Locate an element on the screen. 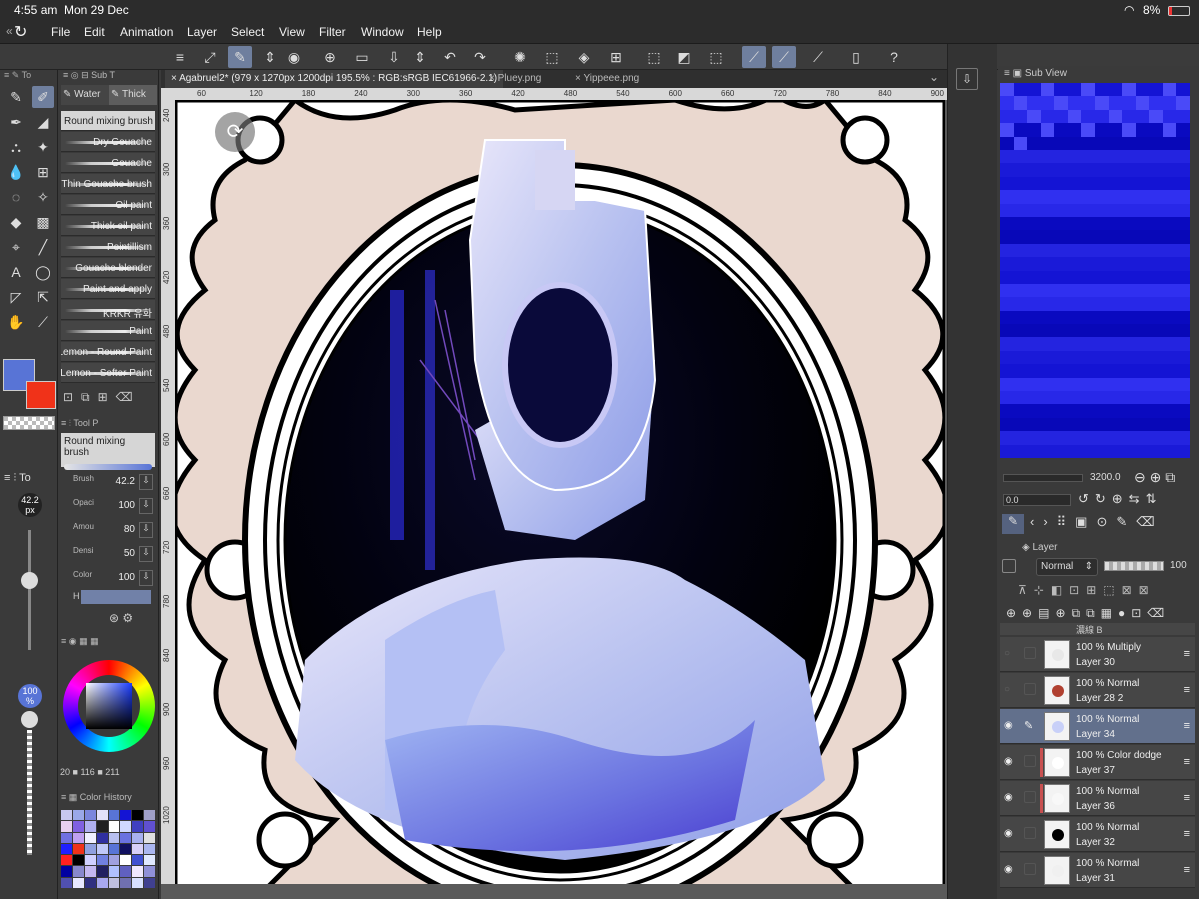 The image size is (1199, 899). panel-collapse-left-icon: « is located at coordinates (9, 31).